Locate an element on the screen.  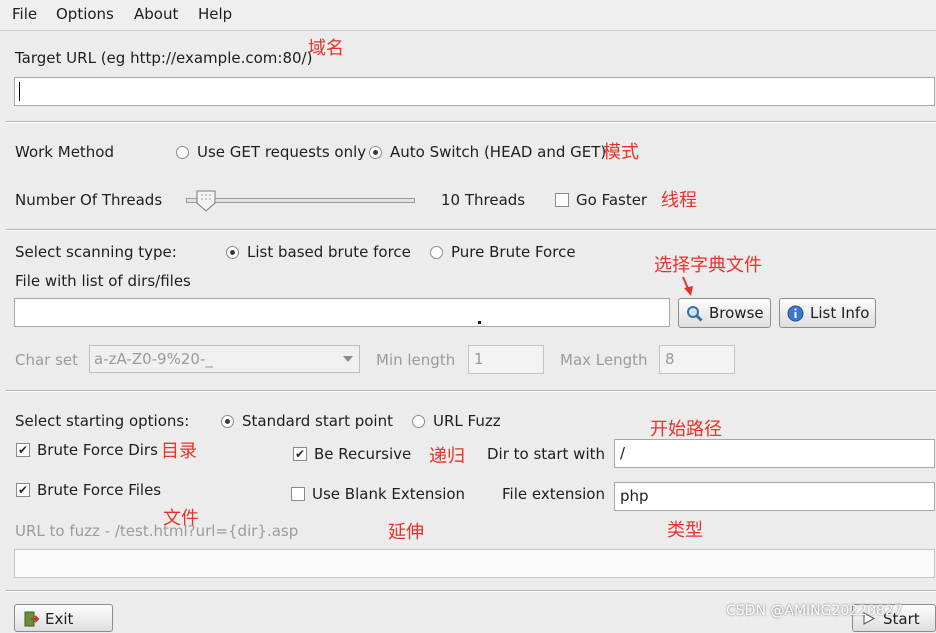
file-list-label: File with list of dirs/files is located at coordinates (103, 281).